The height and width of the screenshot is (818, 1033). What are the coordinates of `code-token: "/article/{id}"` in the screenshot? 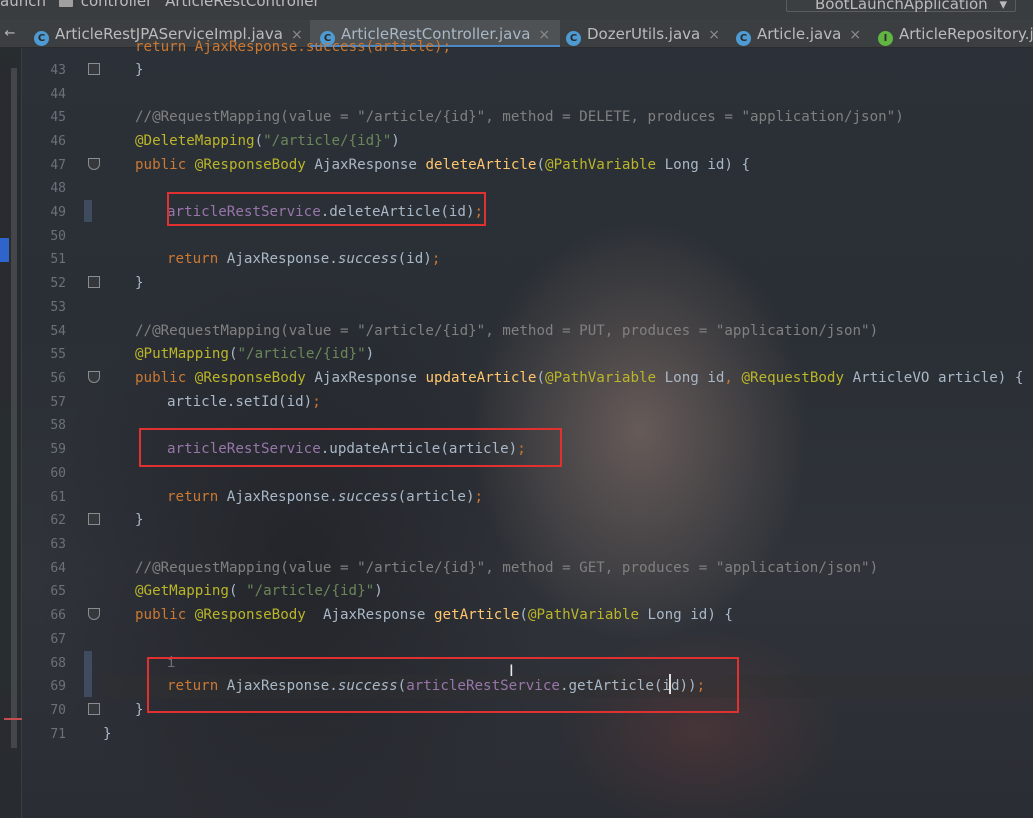 It's located at (310, 591).